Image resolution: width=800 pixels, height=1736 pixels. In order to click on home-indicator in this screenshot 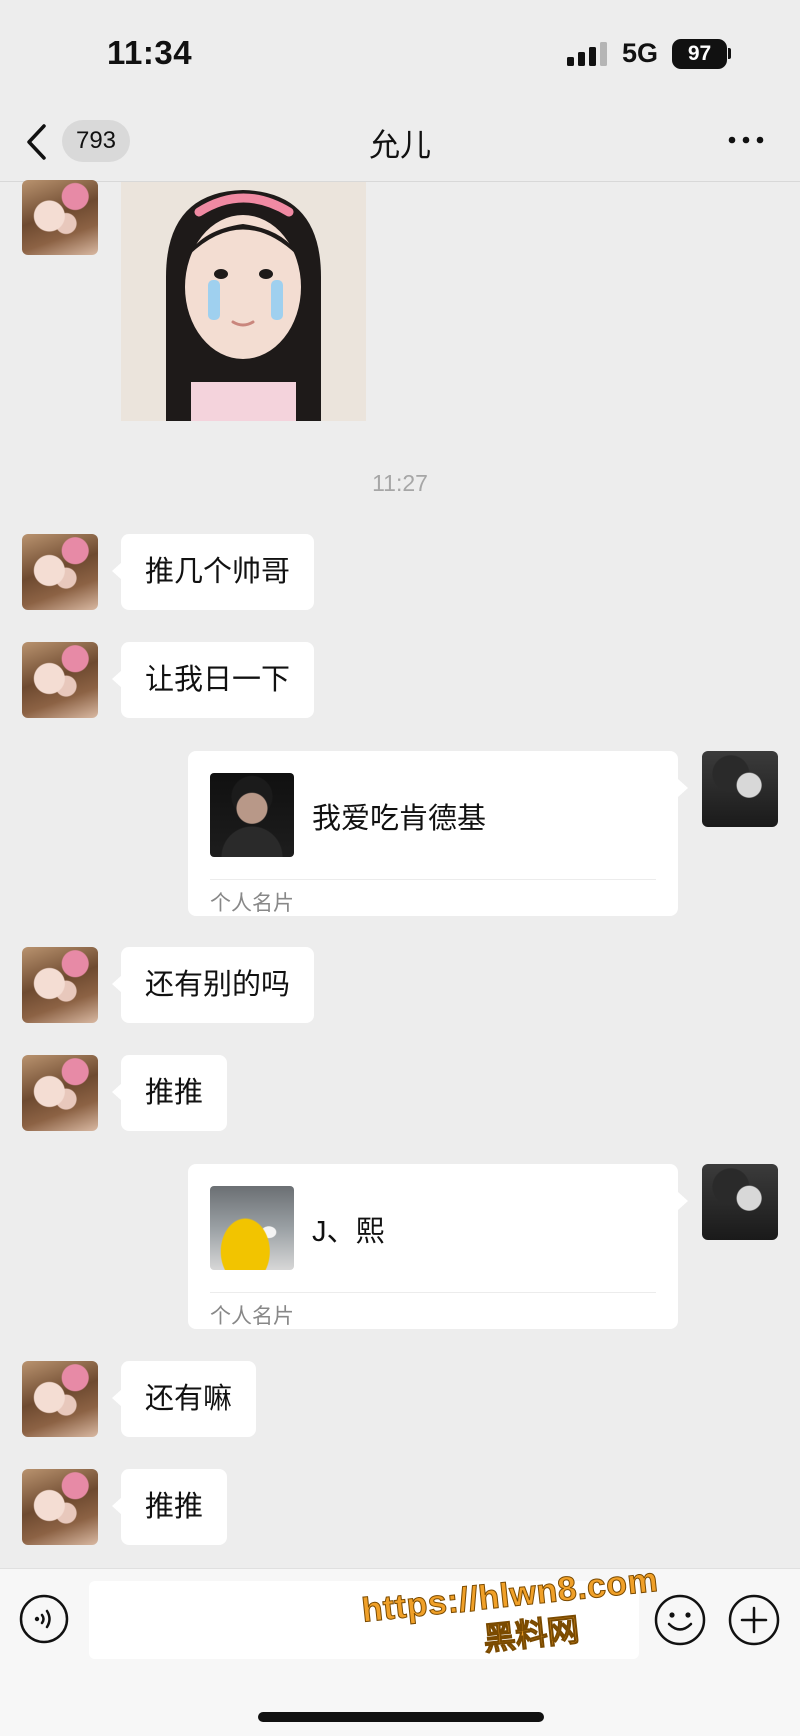, I will do `click(401, 1717)`.